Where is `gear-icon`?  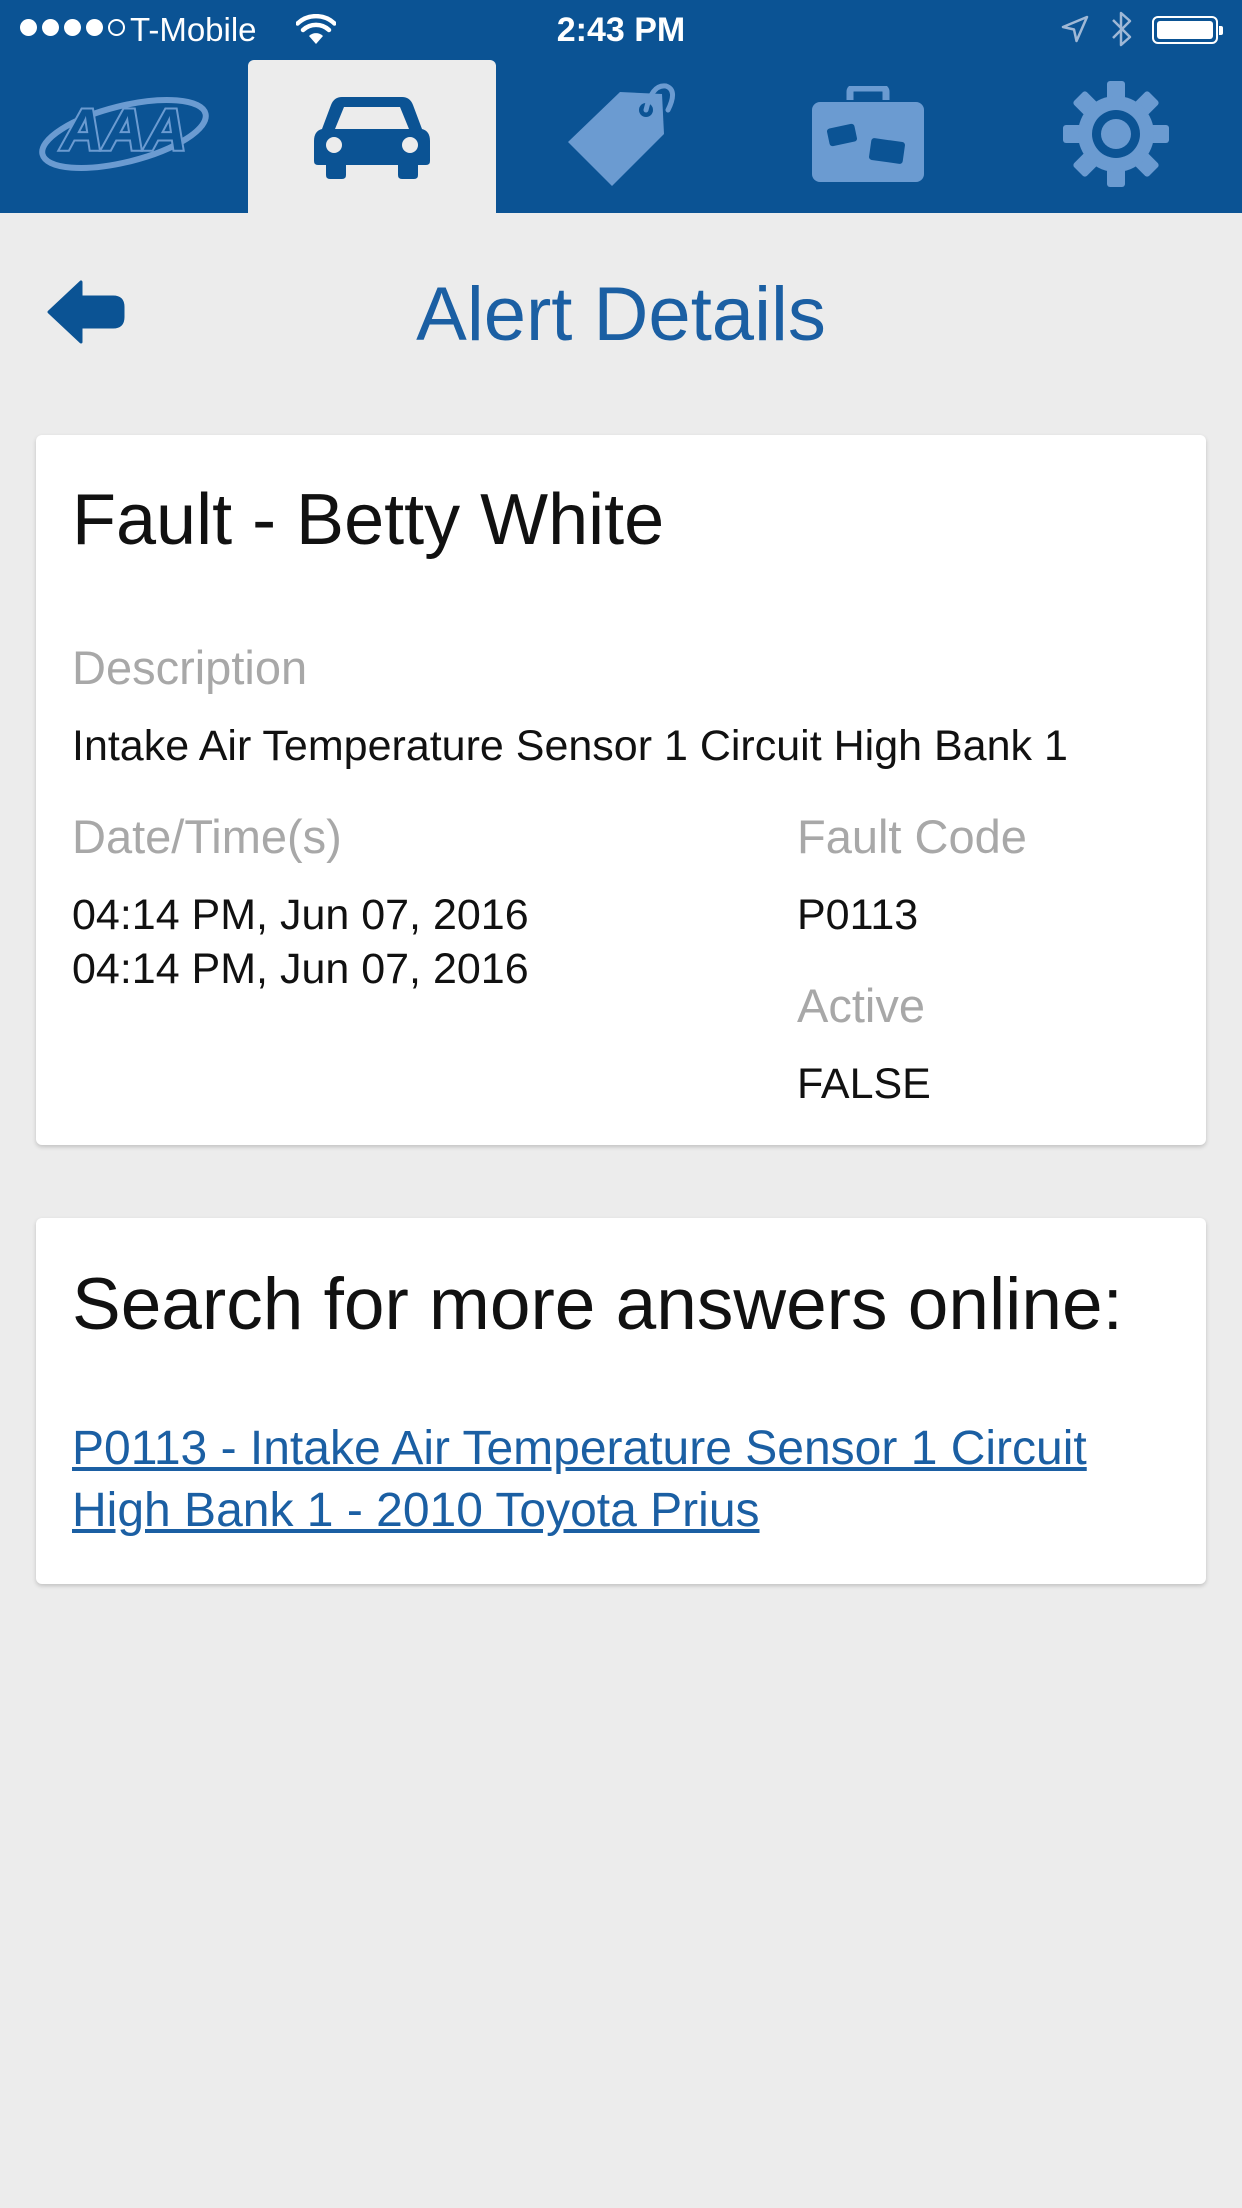 gear-icon is located at coordinates (1116, 136).